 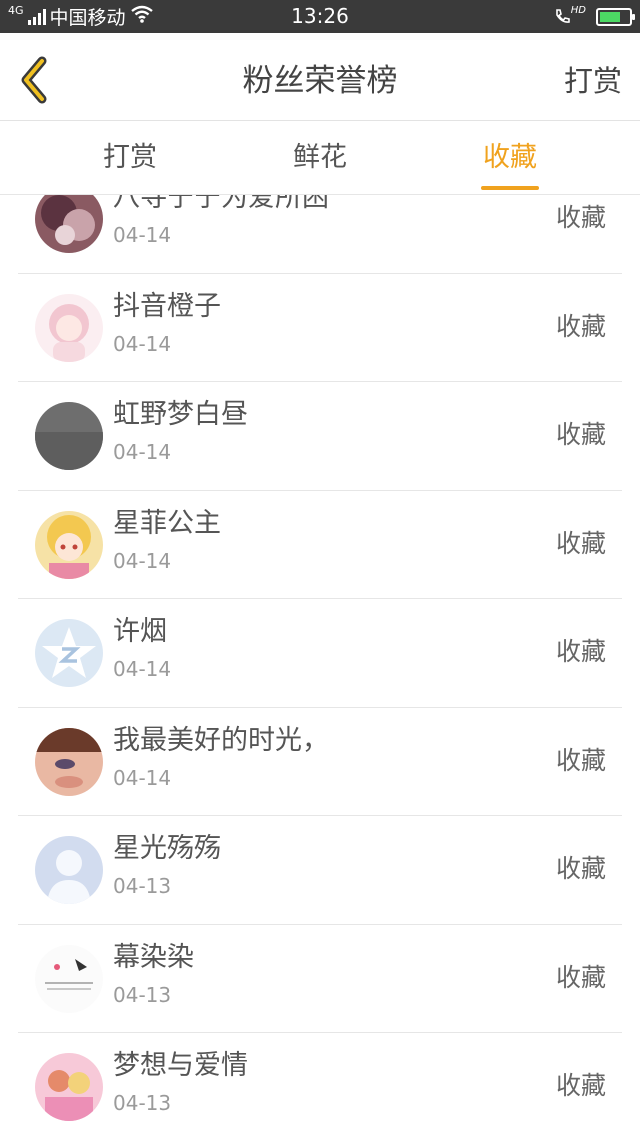 I want to click on fan-name: 抖音橙子, so click(x=167, y=306).